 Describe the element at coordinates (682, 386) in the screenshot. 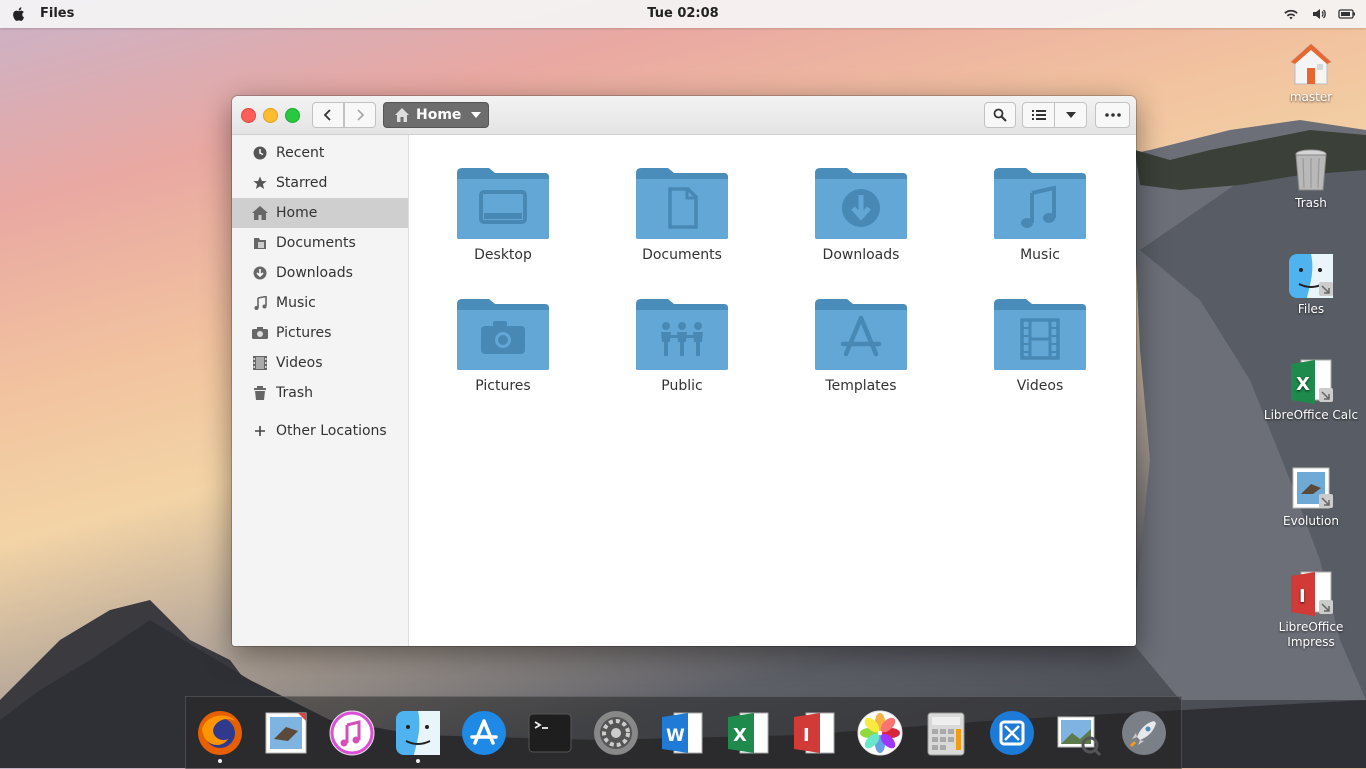

I see `folder-label: Public` at that location.